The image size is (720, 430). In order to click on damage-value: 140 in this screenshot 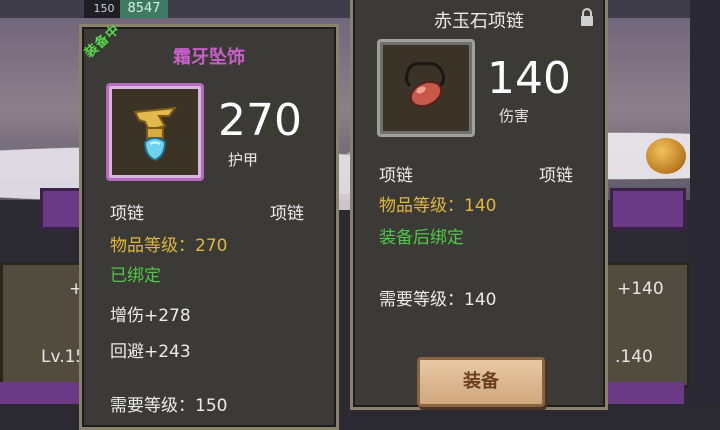, I will do `click(529, 78)`.